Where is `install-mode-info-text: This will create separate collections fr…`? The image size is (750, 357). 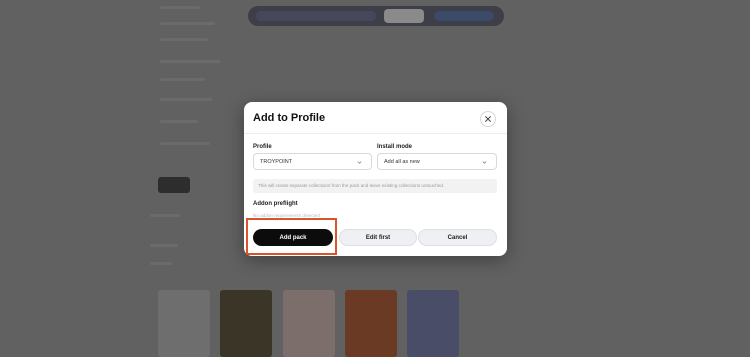 install-mode-info-text: This will create separate collections fr… is located at coordinates (351, 185).